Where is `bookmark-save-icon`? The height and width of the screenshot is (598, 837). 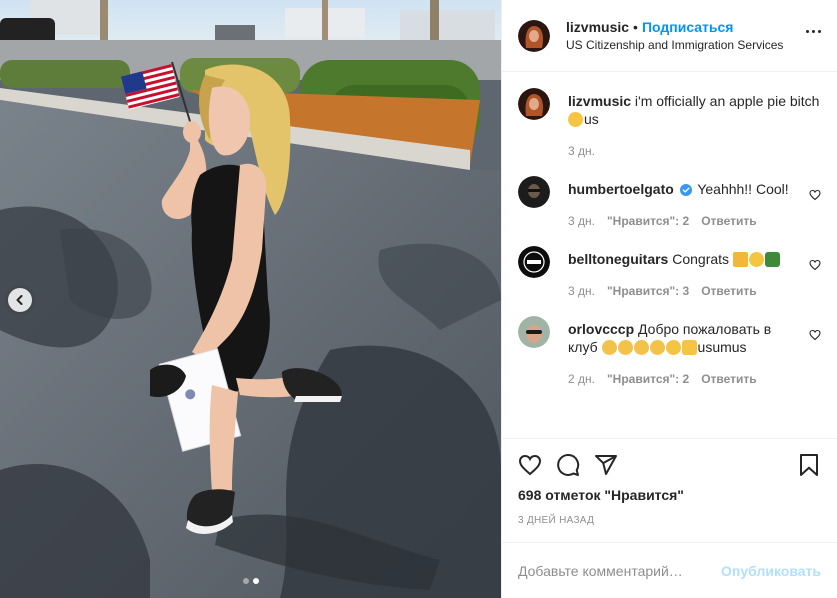
bookmark-save-icon is located at coordinates (809, 465).